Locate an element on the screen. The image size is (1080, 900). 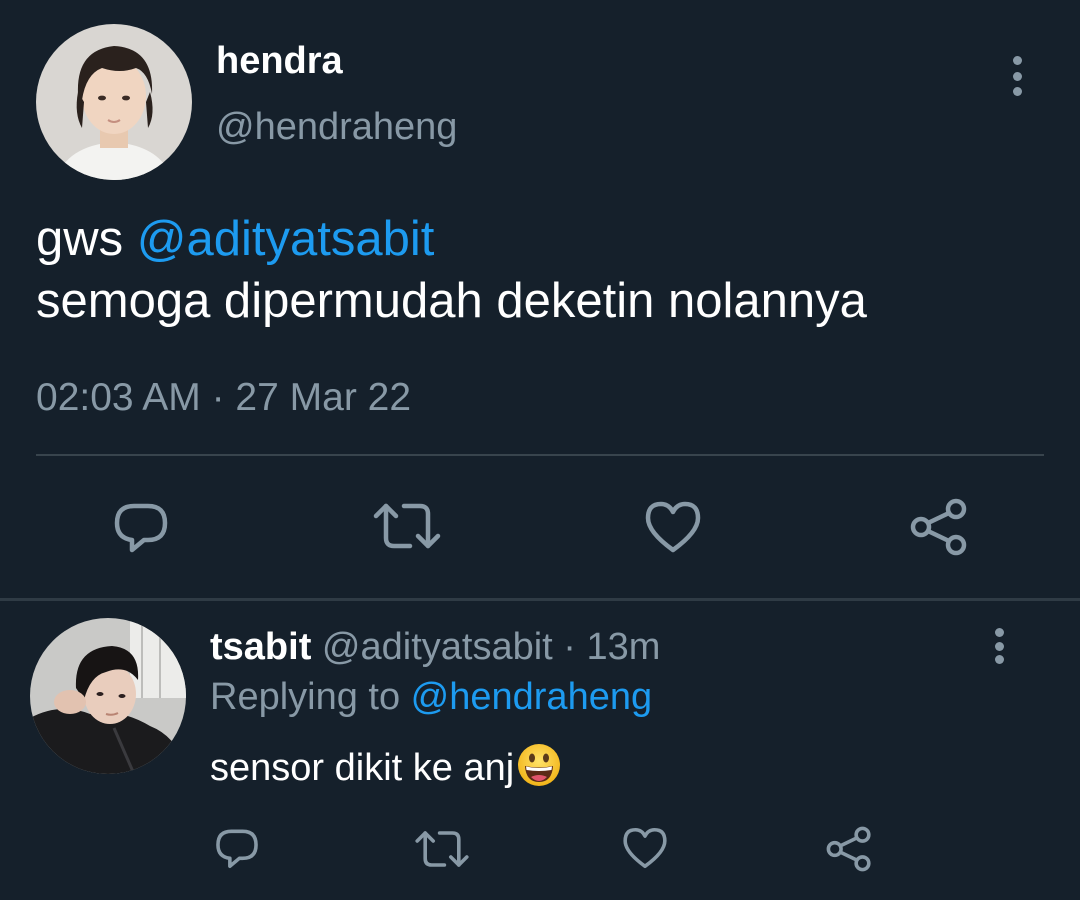
mention-link: @hendraheng is located at coordinates (531, 697).